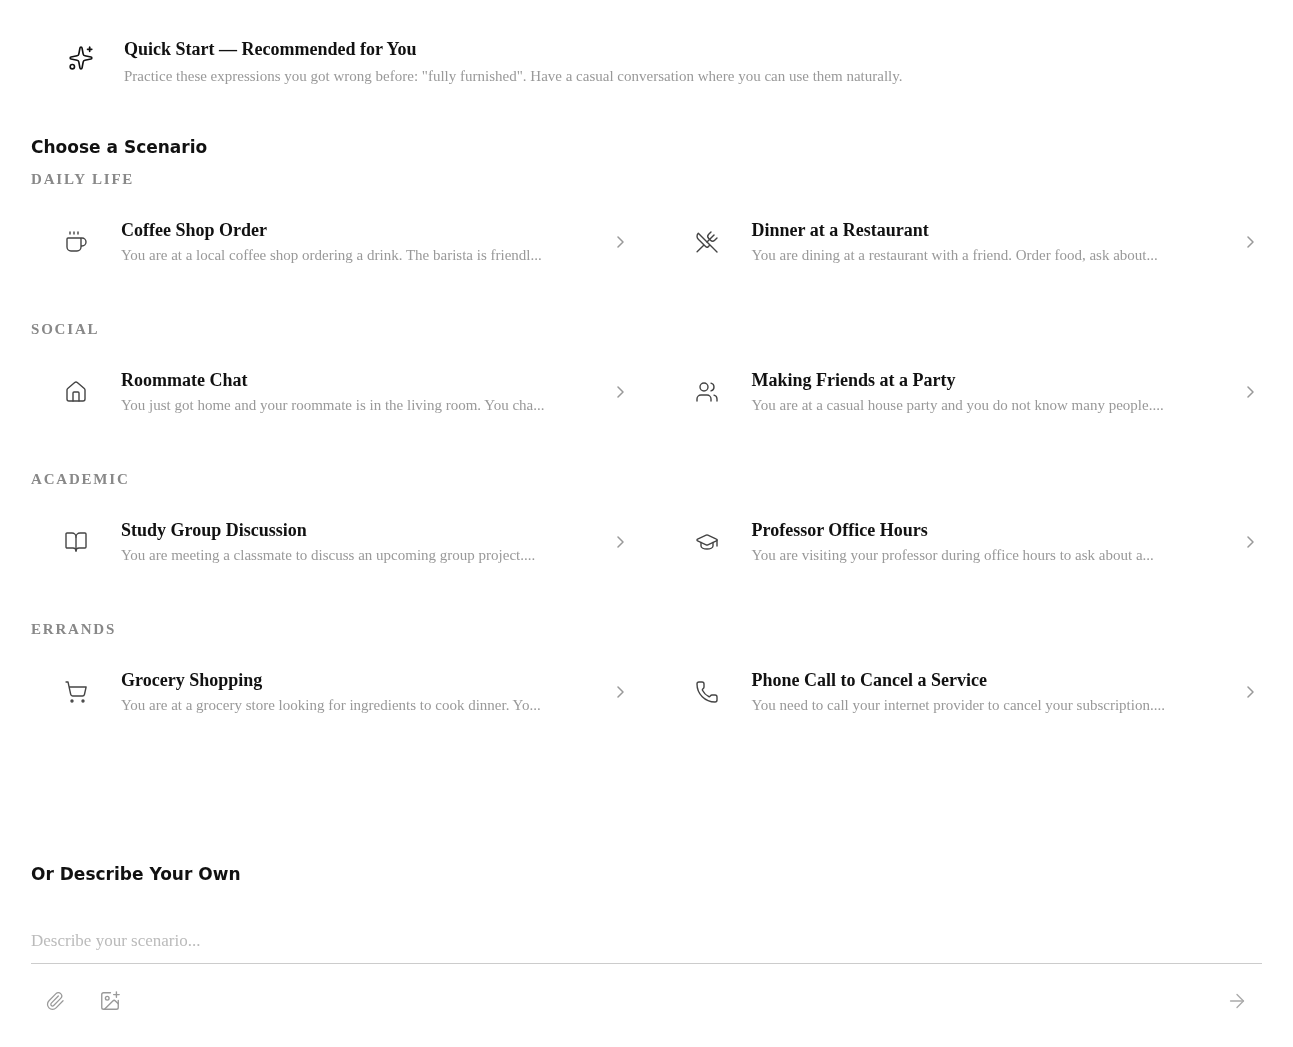  What do you see at coordinates (706, 242) in the screenshot?
I see `fork-knife-icon` at bounding box center [706, 242].